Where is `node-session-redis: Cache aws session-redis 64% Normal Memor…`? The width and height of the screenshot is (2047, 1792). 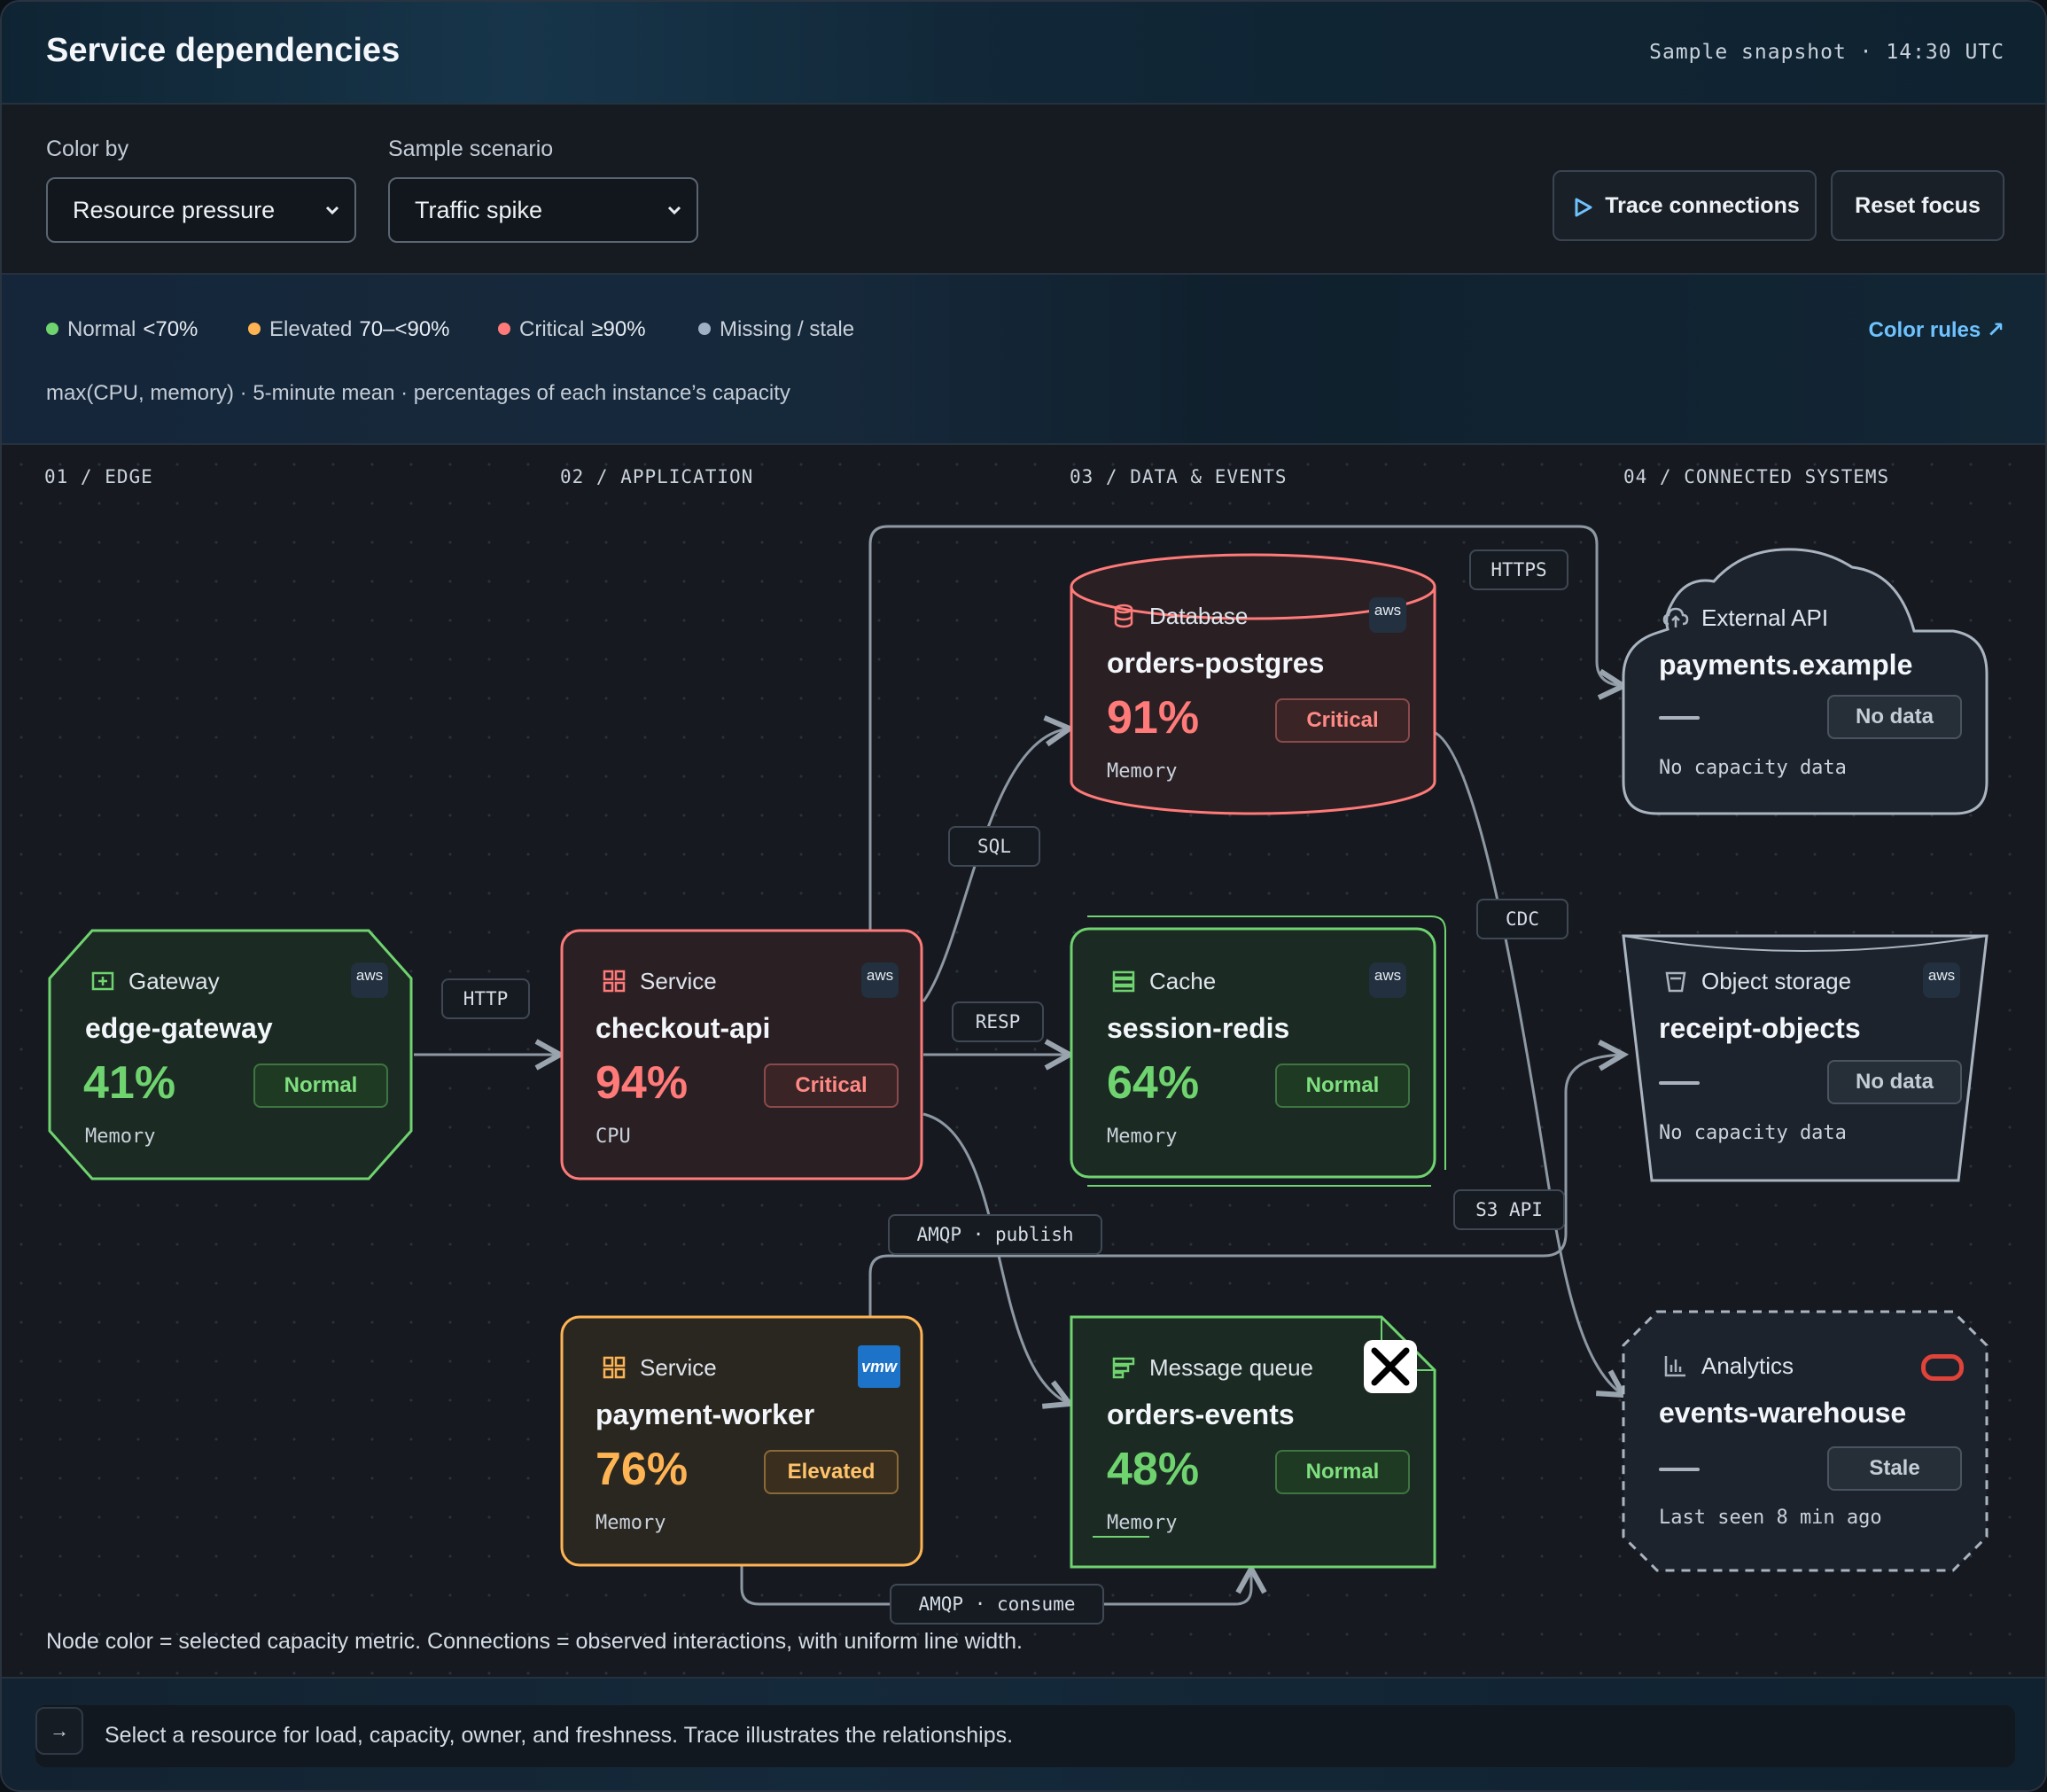
node-session-redis: Cache aws session-redis 64% Normal Memor… is located at coordinates (1260, 1055).